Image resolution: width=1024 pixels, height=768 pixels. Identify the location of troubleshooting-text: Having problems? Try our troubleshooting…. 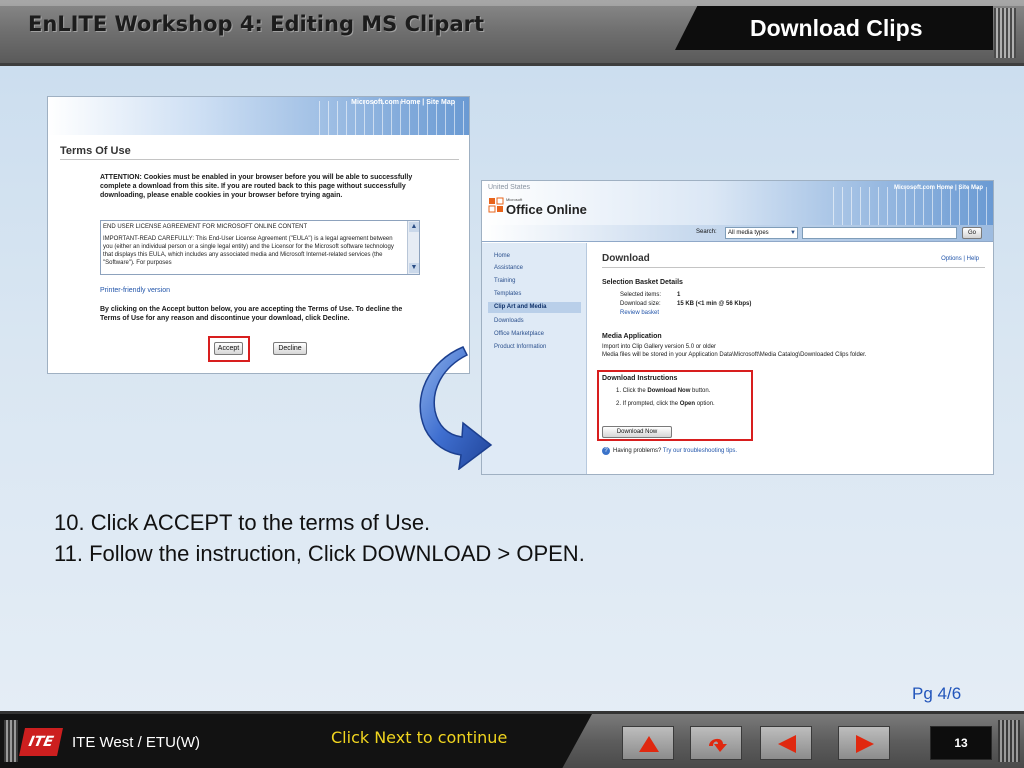
(675, 451).